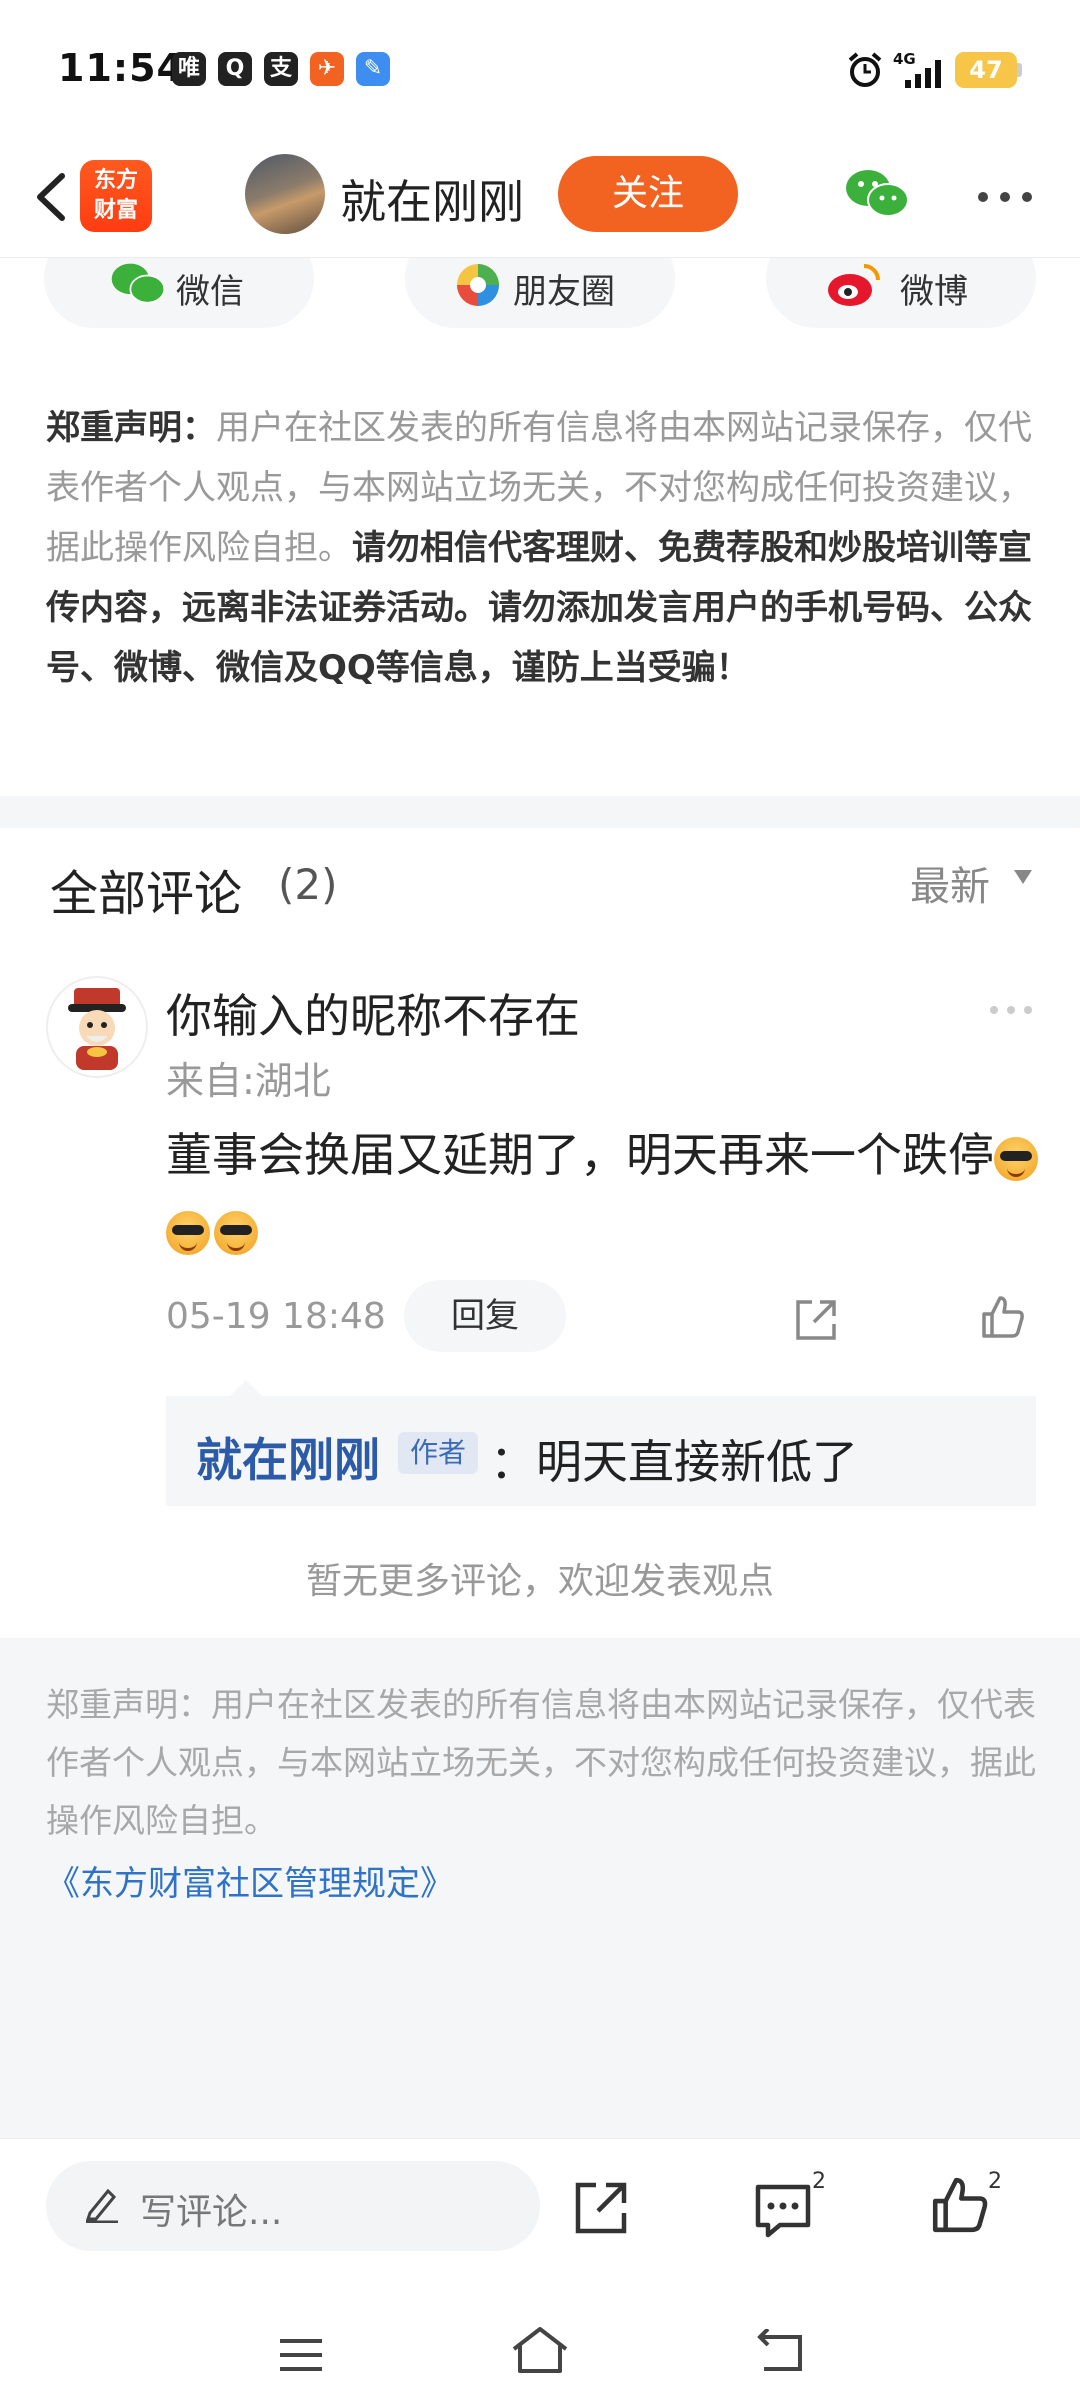 The image size is (1080, 2400). What do you see at coordinates (189, 69) in the screenshot?
I see `app-icon-wei: 唯` at bounding box center [189, 69].